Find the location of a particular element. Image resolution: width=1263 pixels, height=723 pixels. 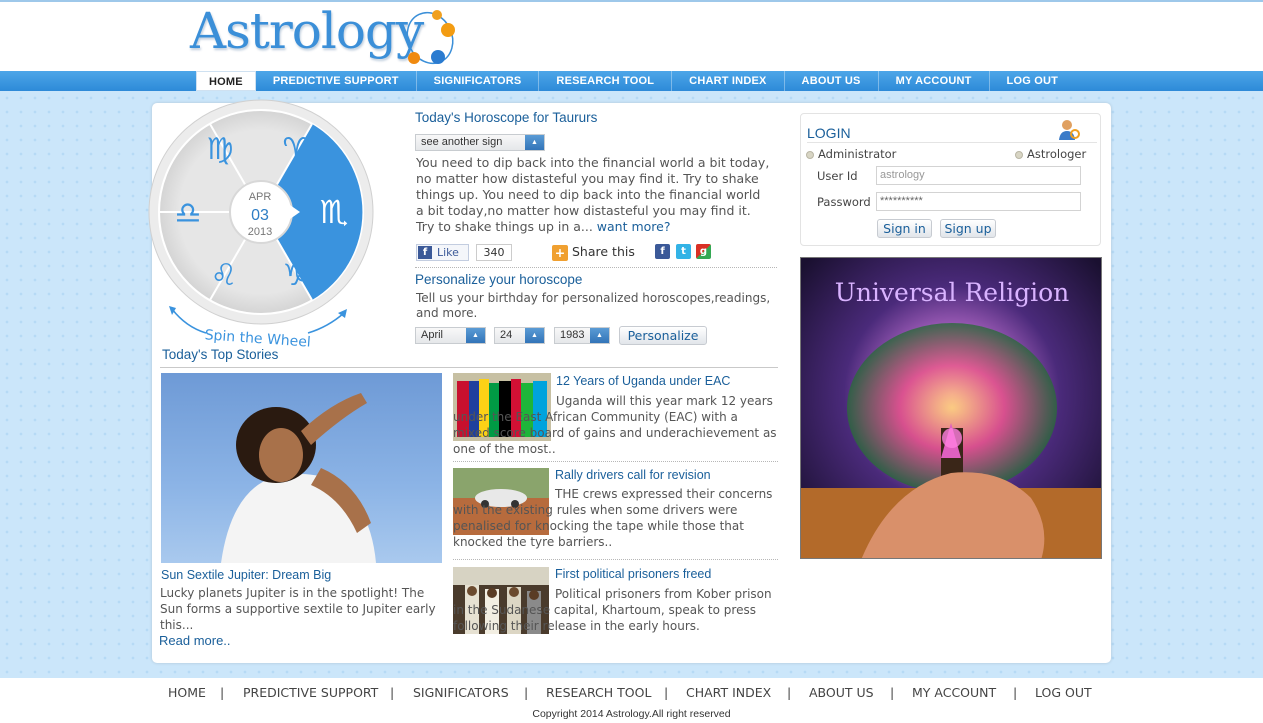

birth-year-value: 1983 is located at coordinates (572, 335).